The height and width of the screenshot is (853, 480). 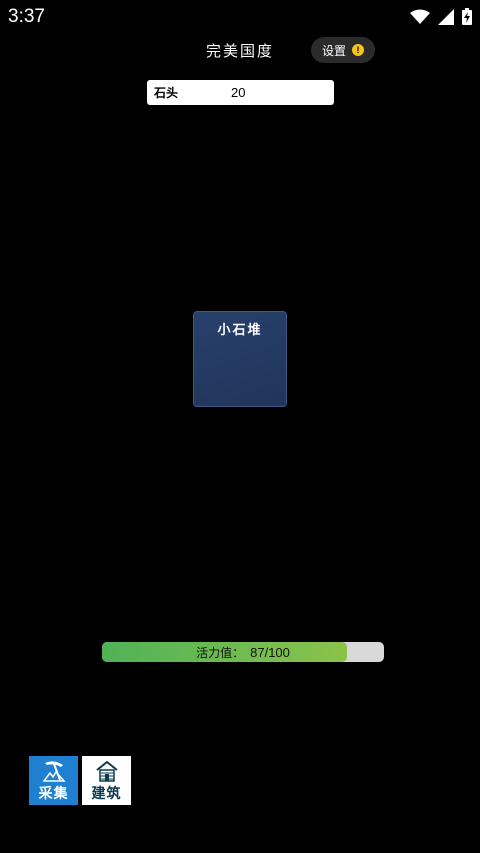 I want to click on resource-bar: 石头 20, so click(x=240, y=92).